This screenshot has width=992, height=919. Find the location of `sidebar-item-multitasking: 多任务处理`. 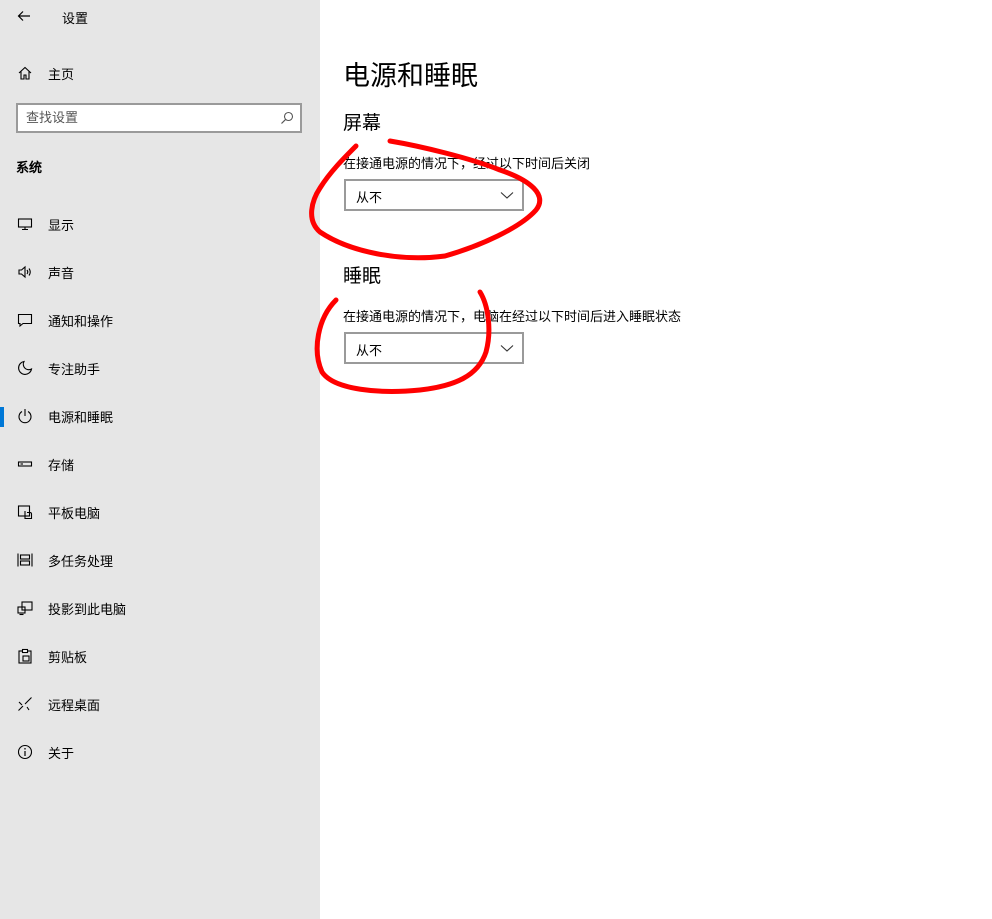

sidebar-item-multitasking: 多任务处理 is located at coordinates (160, 560).